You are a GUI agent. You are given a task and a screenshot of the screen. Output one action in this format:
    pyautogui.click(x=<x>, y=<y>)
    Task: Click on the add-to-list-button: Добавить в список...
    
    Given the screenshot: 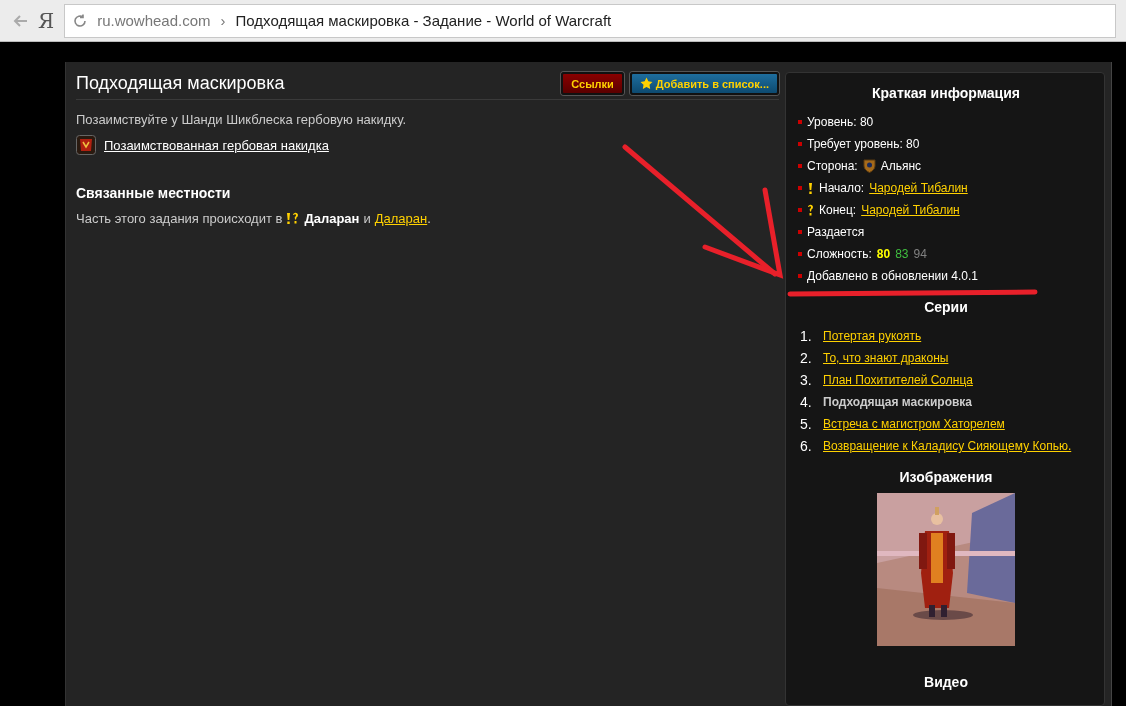 What is the action you would take?
    pyautogui.click(x=704, y=83)
    